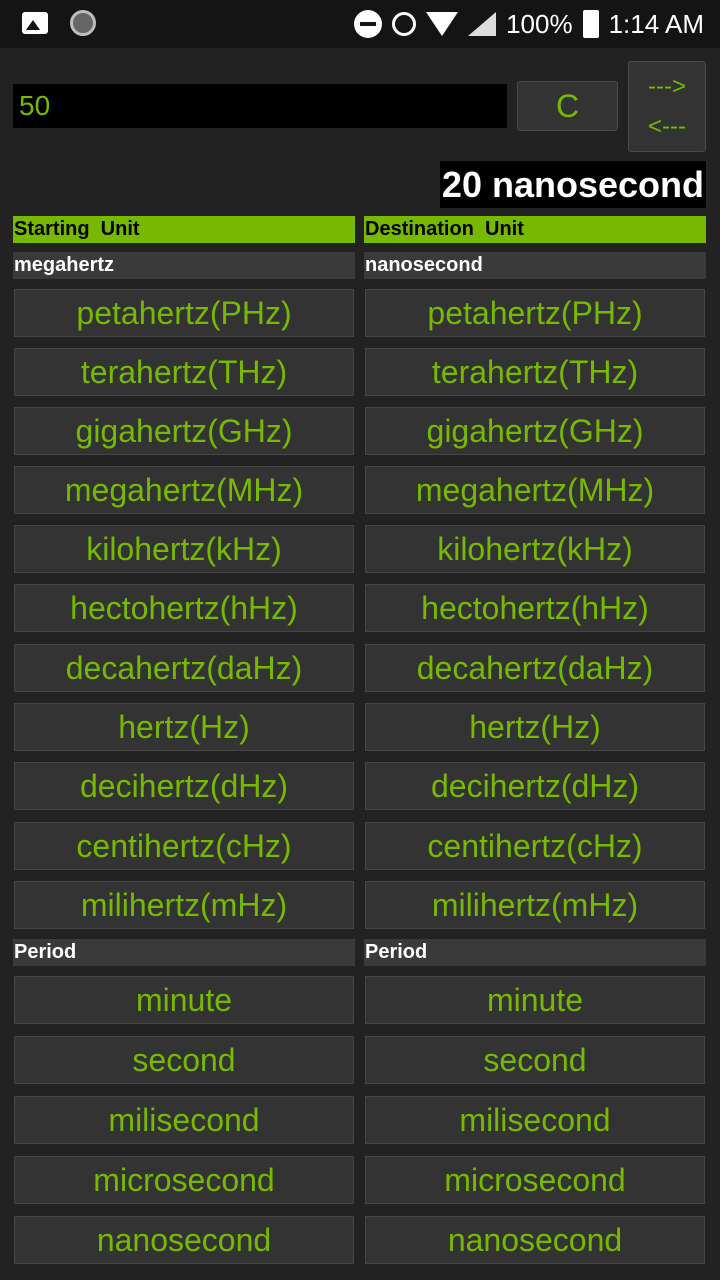 This screenshot has height=1280, width=720. Describe the element at coordinates (184, 431) in the screenshot. I see `starting-unit-option: gigahertz(GHz)` at that location.